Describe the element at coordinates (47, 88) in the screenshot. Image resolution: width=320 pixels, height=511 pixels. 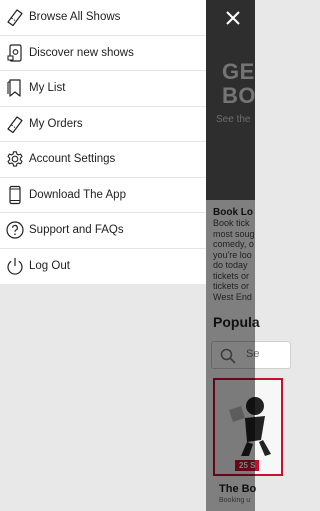
I see `menu-item-label: My List` at that location.